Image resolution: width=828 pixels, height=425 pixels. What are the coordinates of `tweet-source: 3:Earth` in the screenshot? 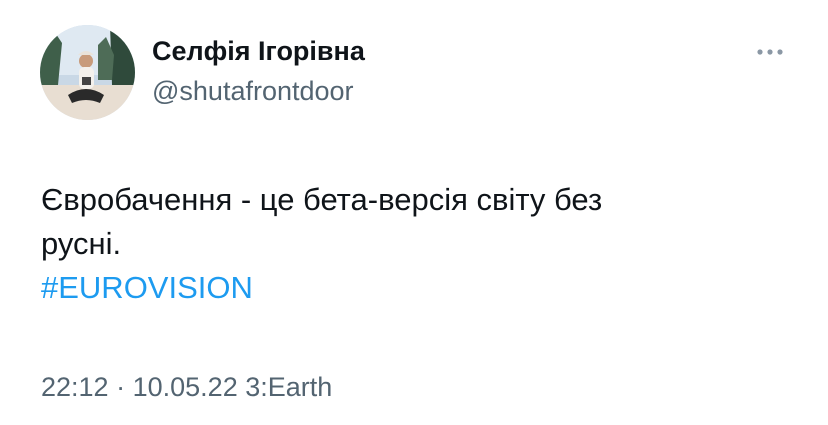 It's located at (288, 387).